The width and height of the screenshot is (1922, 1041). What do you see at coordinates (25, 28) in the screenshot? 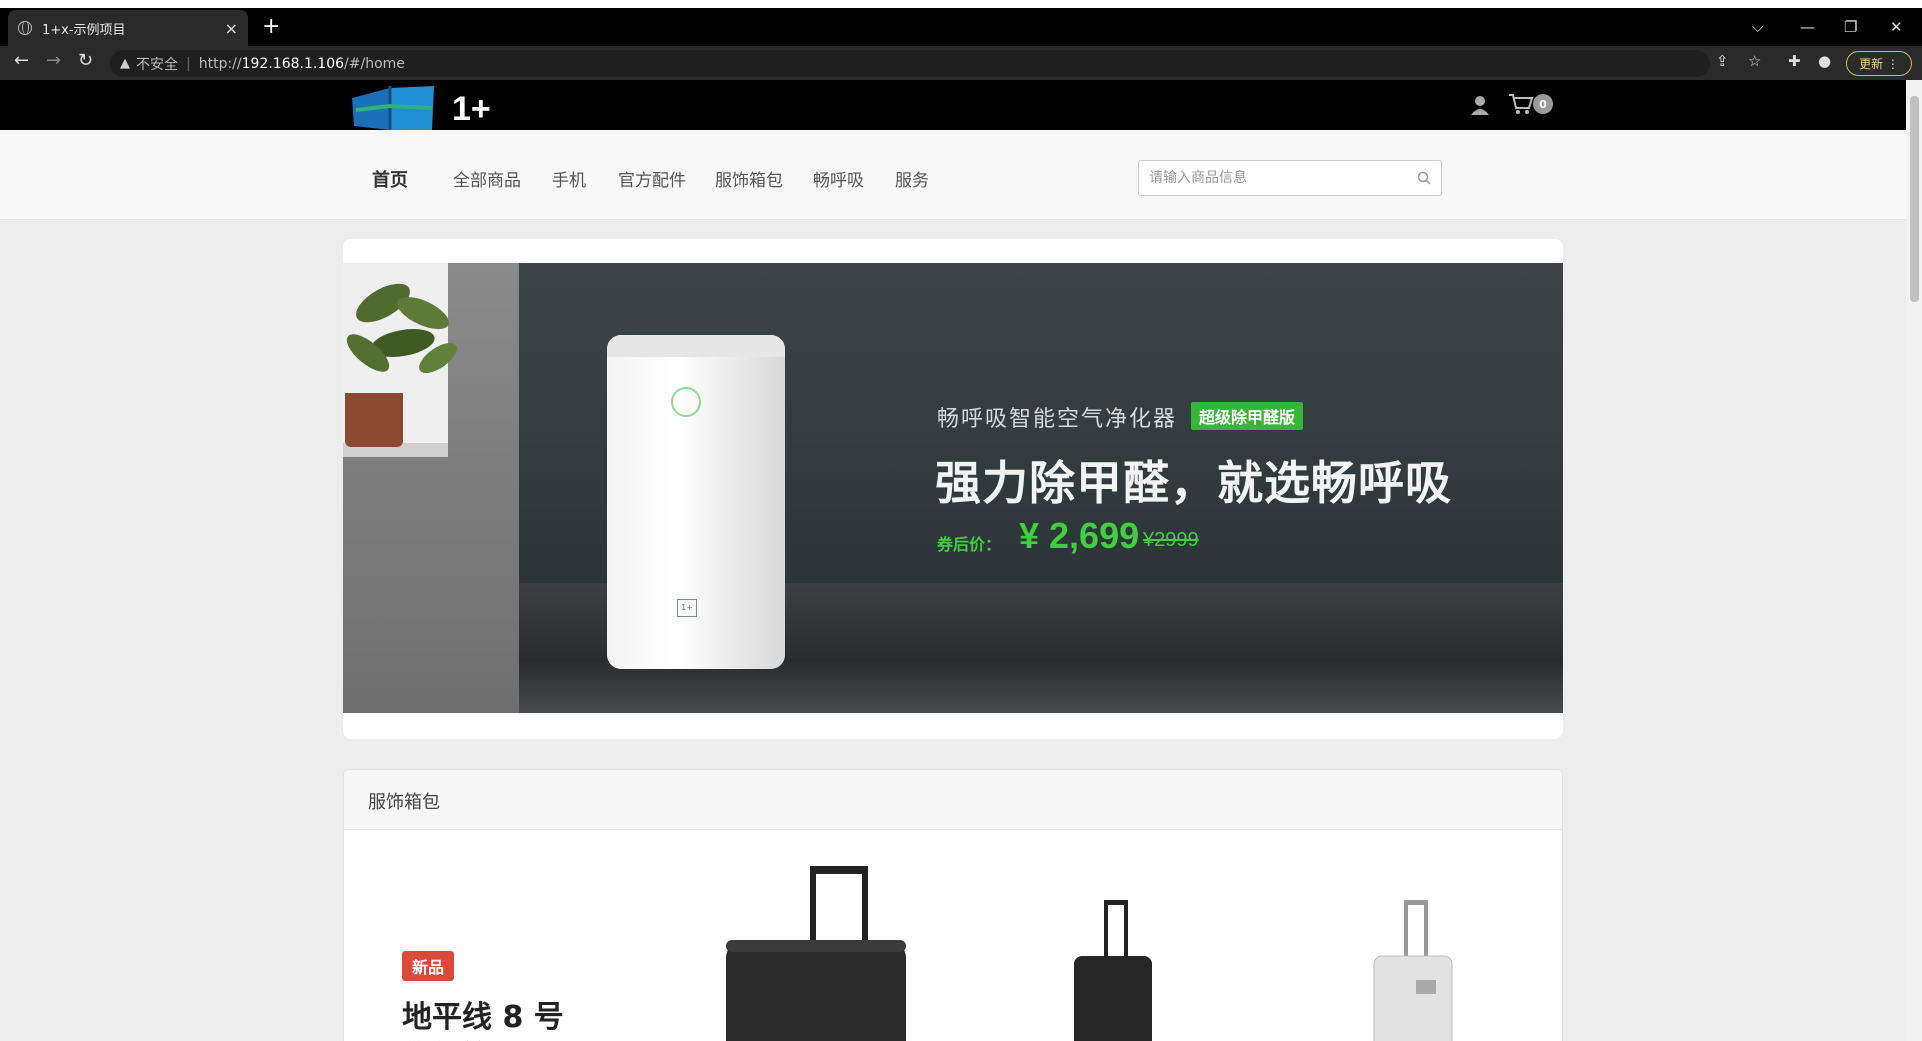
I see `globe-icon` at bounding box center [25, 28].